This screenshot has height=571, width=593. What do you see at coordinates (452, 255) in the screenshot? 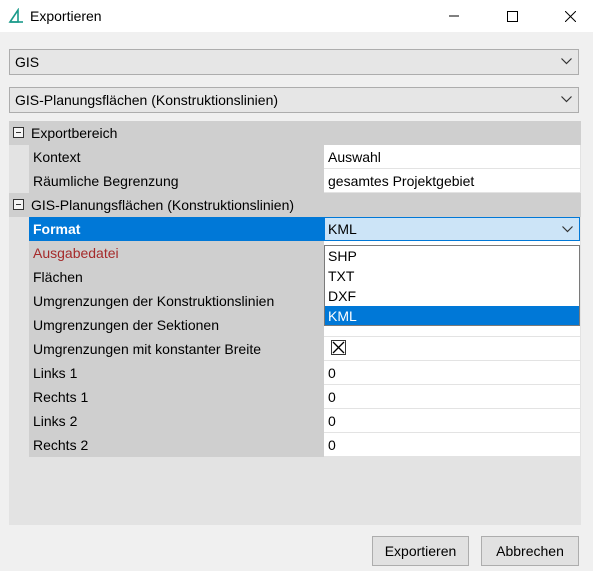
I see `dropdown-option-shp: SHP` at bounding box center [452, 255].